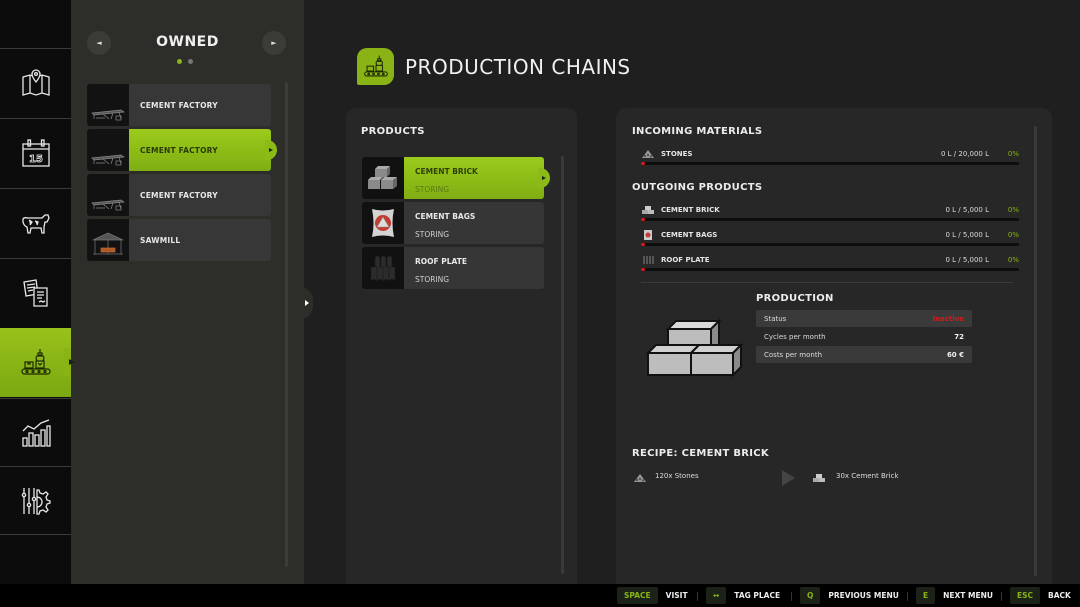 The height and width of the screenshot is (607, 1080). What do you see at coordinates (1025, 595) in the screenshot?
I see `key-esc: ESC` at bounding box center [1025, 595].